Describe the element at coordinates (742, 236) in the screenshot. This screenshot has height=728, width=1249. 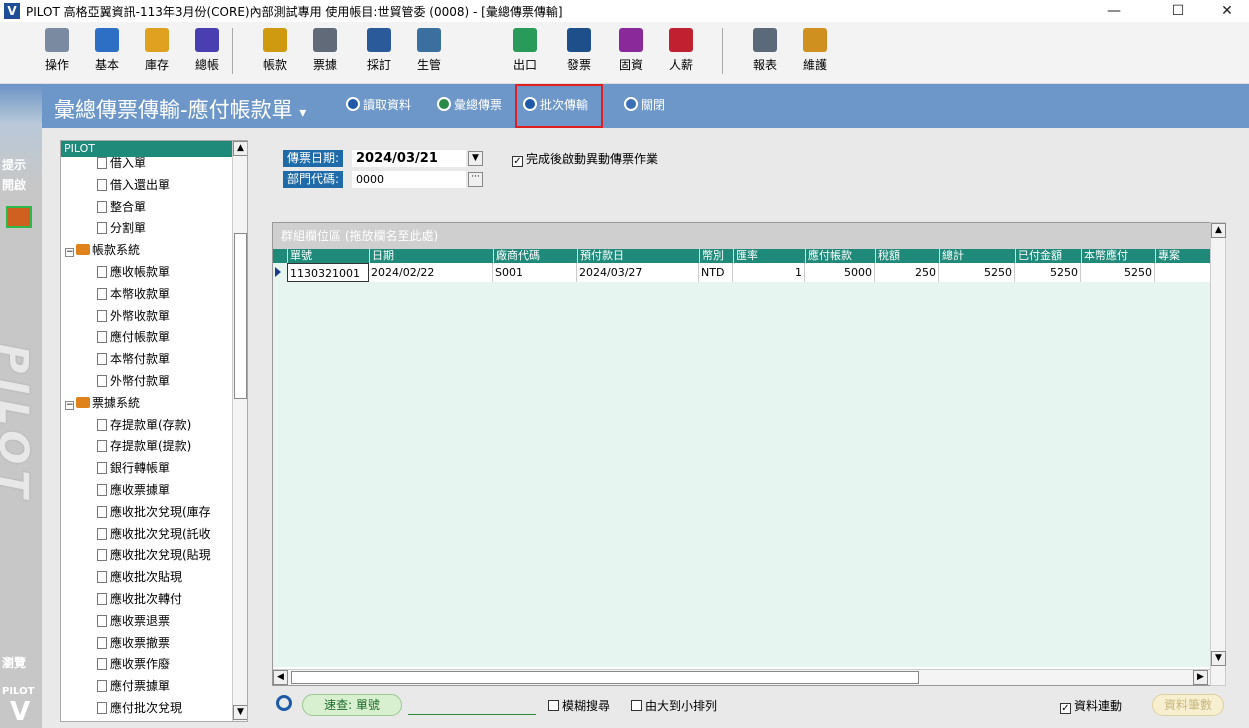
I see `group-area: 群組欄位區 (拖放欄名至此處)` at that location.